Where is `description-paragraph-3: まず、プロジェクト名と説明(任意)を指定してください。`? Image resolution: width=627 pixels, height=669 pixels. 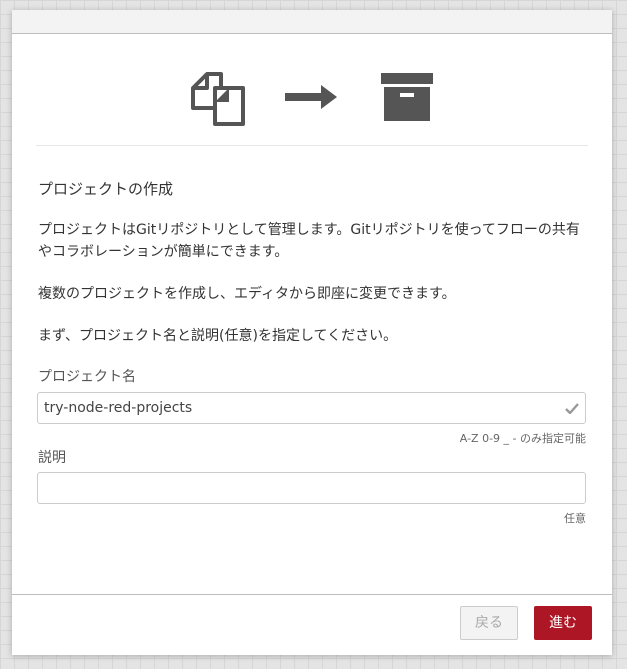 description-paragraph-3: まず、プロジェクト名と説明(任意)を指定してください。 is located at coordinates (218, 336).